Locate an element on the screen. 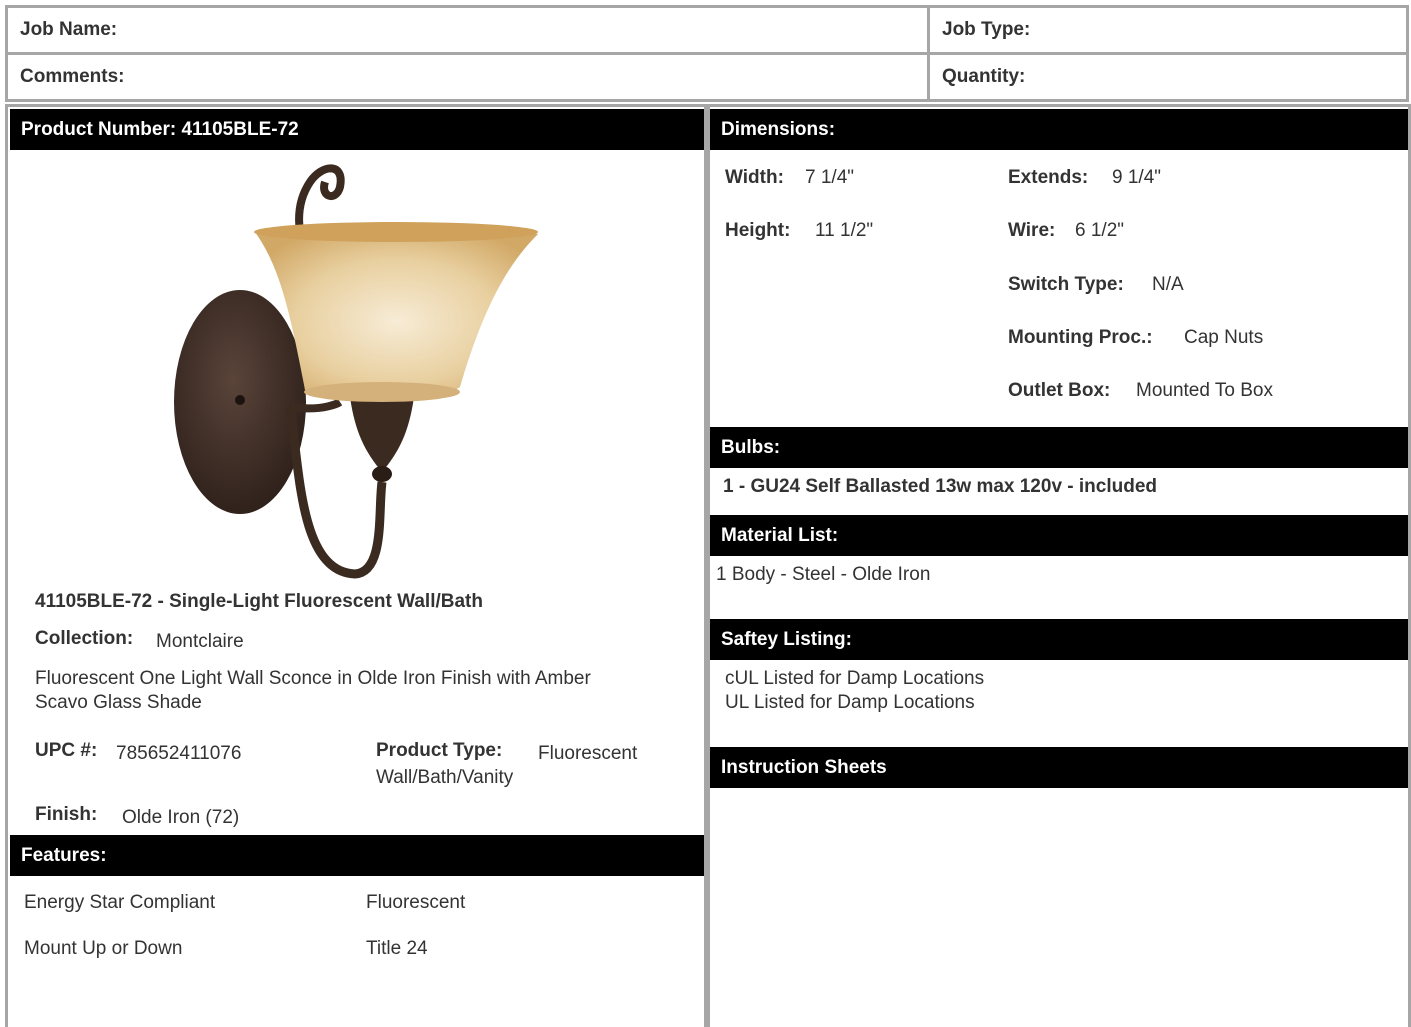  features-header: Features: is located at coordinates (357, 855).